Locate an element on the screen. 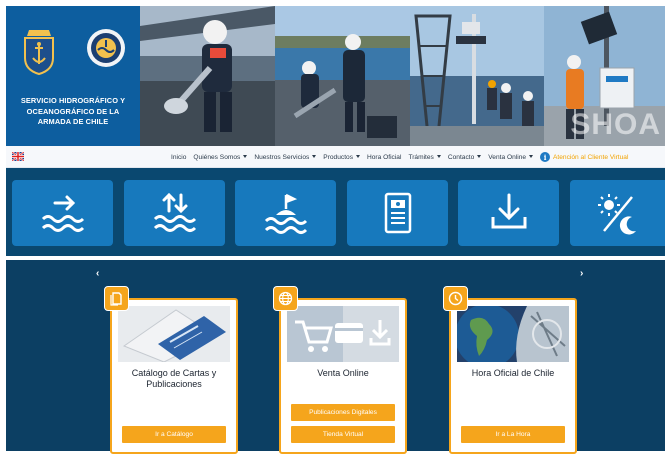 This screenshot has height=457, width=671. shoa-seal-icon is located at coordinates (105, 48).